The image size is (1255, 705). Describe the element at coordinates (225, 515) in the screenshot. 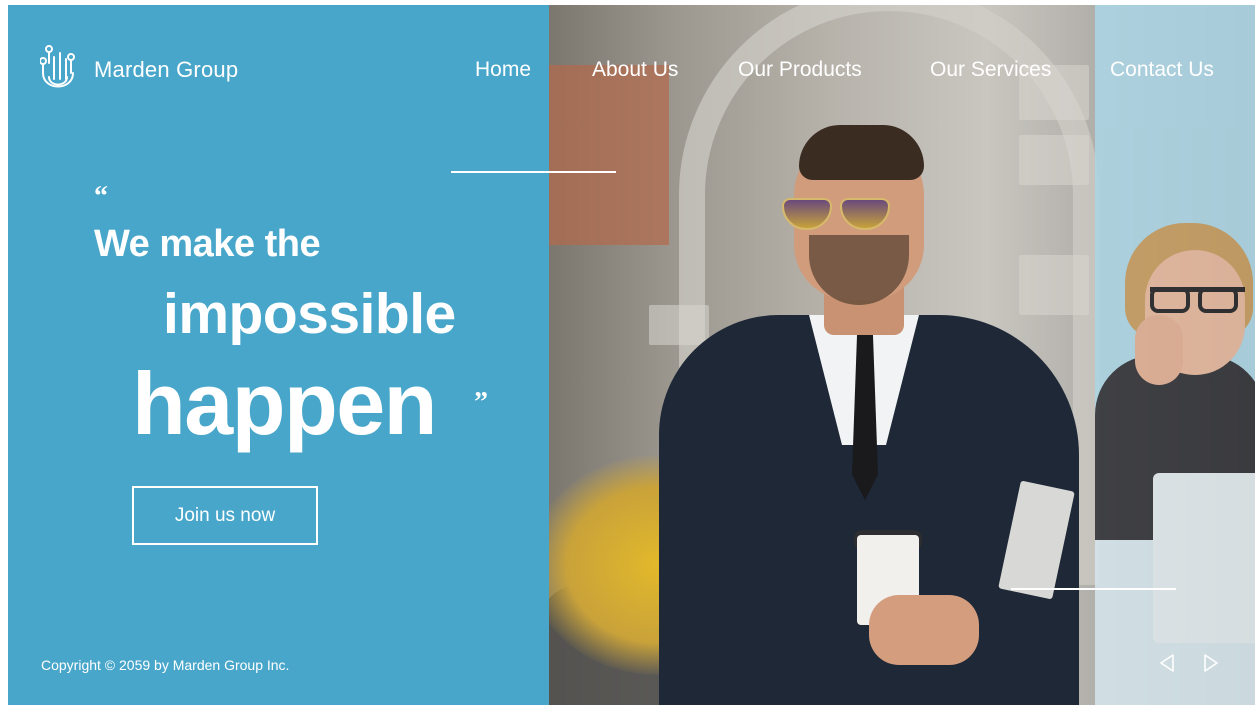

I see `join-us-button: Join us now` at that location.